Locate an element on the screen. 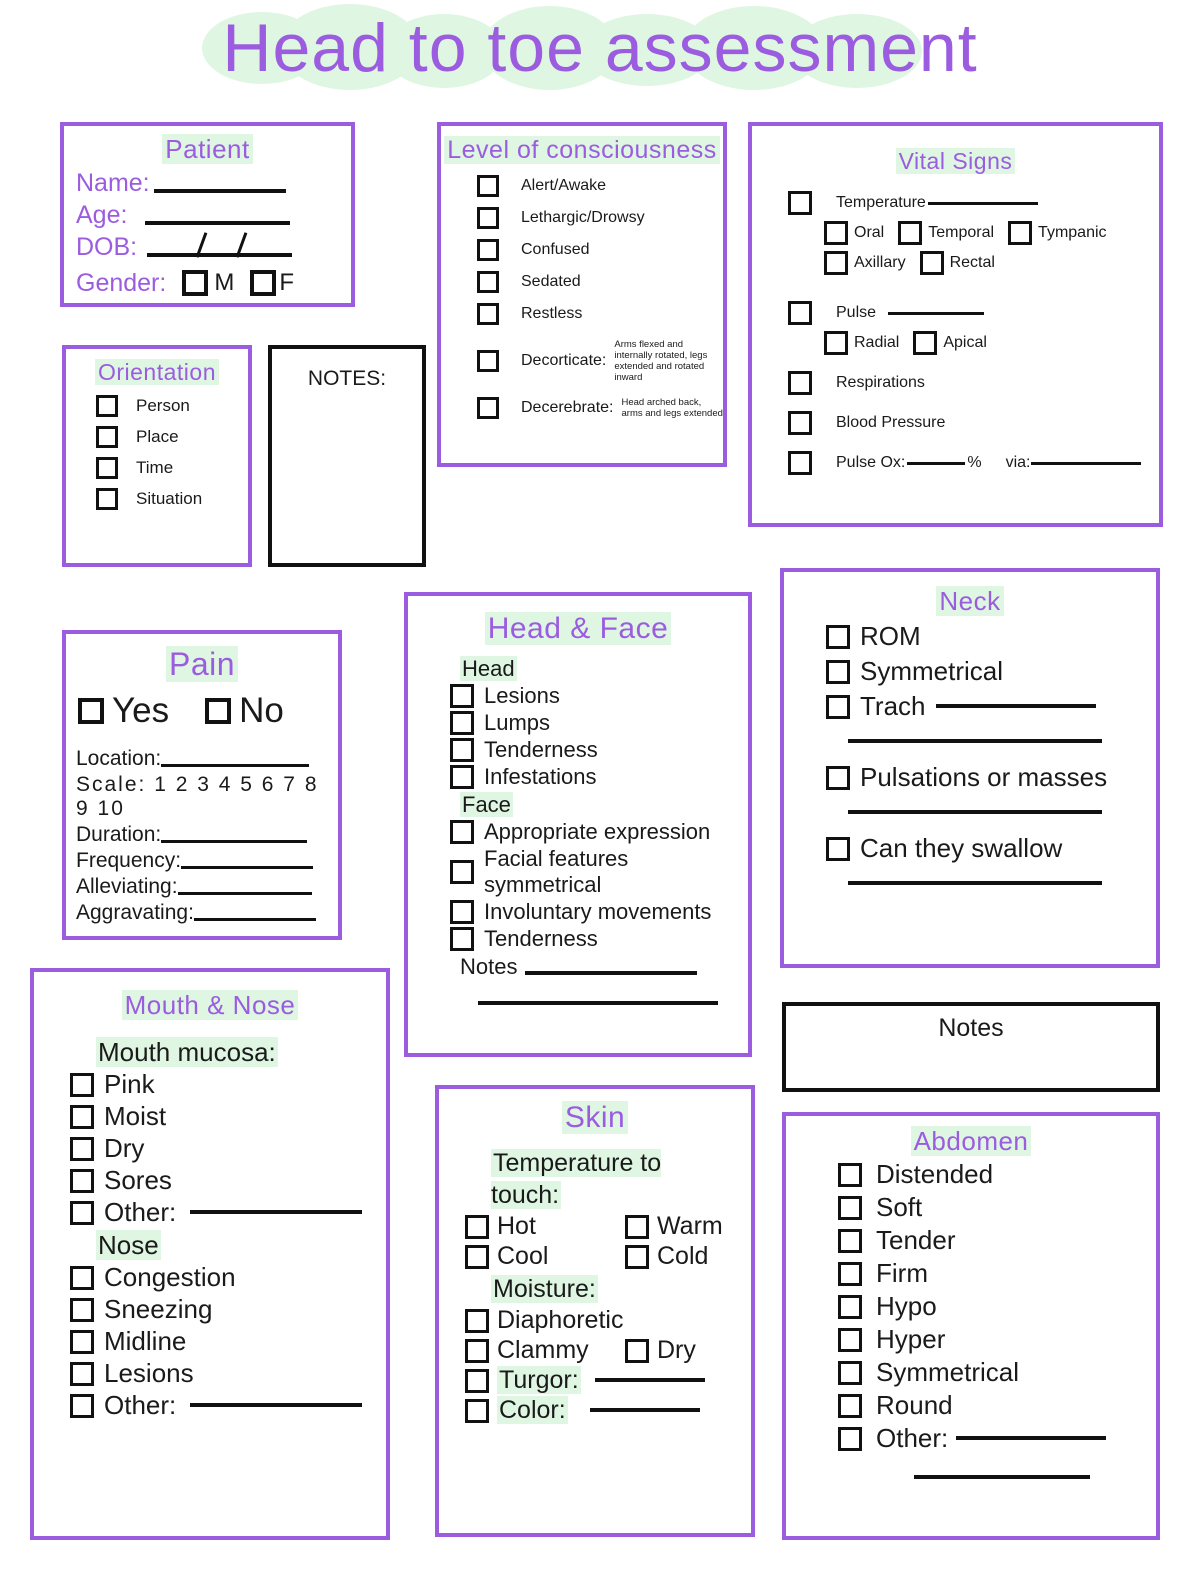 This screenshot has height=1575, width=1200. nose-sneezing-checkbox is located at coordinates (82, 1309).